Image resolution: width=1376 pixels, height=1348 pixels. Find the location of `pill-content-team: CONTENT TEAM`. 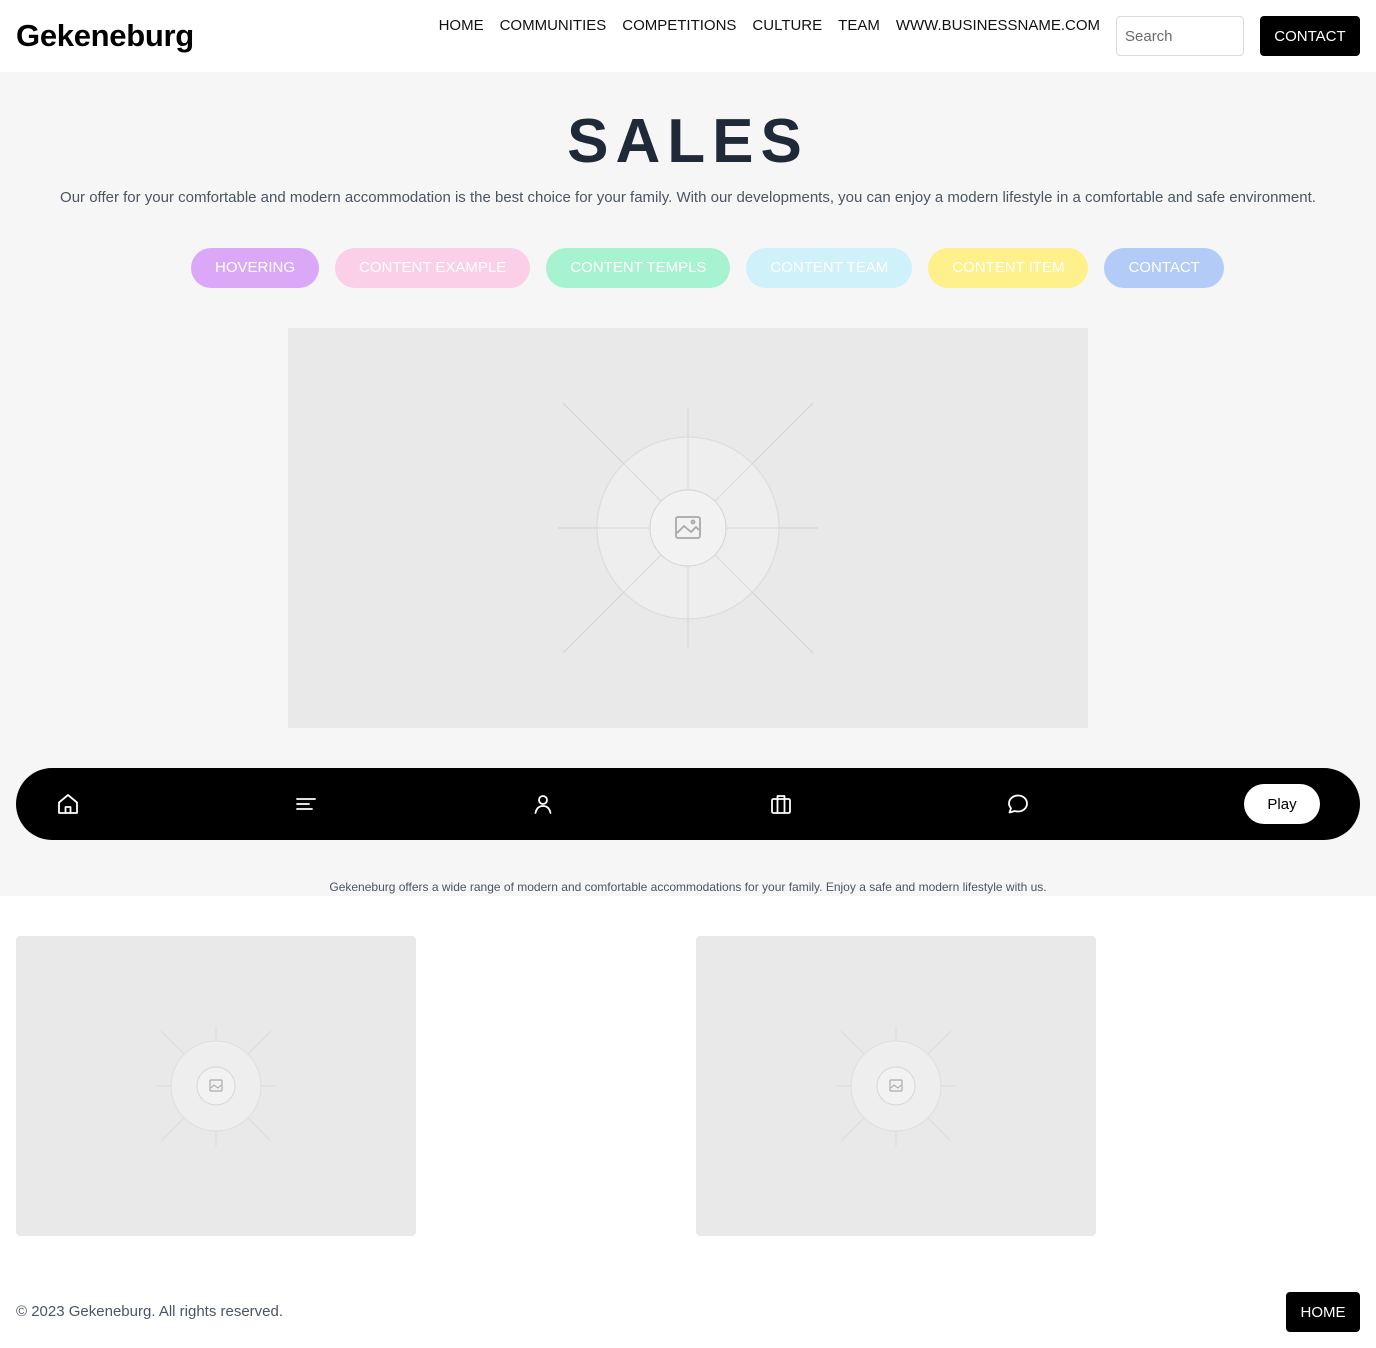

pill-content-team: CONTENT TEAM is located at coordinates (829, 268).